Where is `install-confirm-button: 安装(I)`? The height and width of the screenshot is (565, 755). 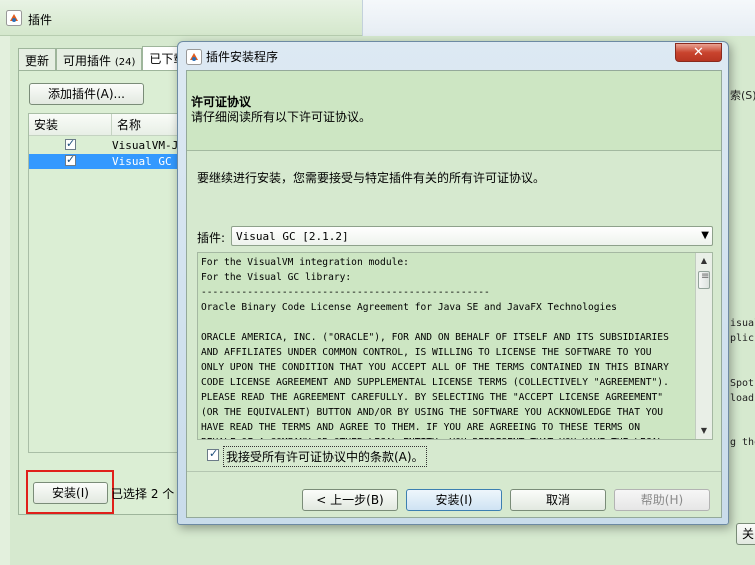
install-confirm-button: 安装(I) is located at coordinates (454, 500).